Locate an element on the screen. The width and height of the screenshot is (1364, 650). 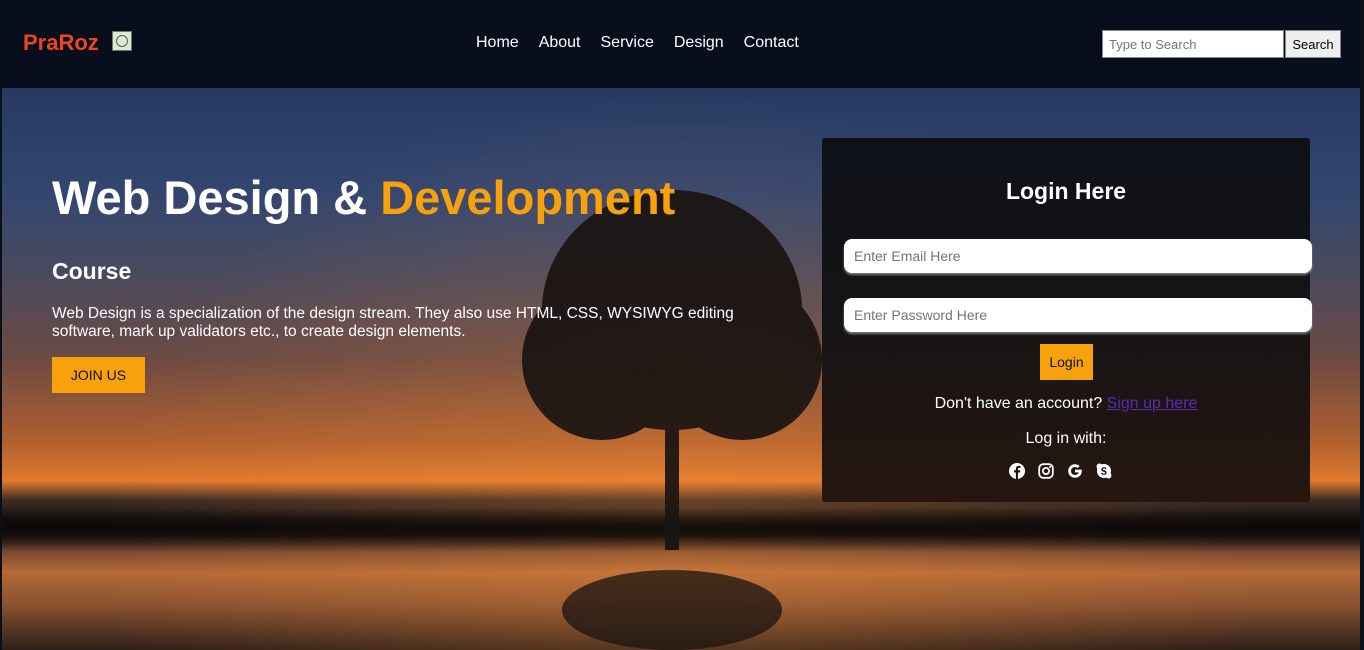
nav-service: Service is located at coordinates (627, 43).